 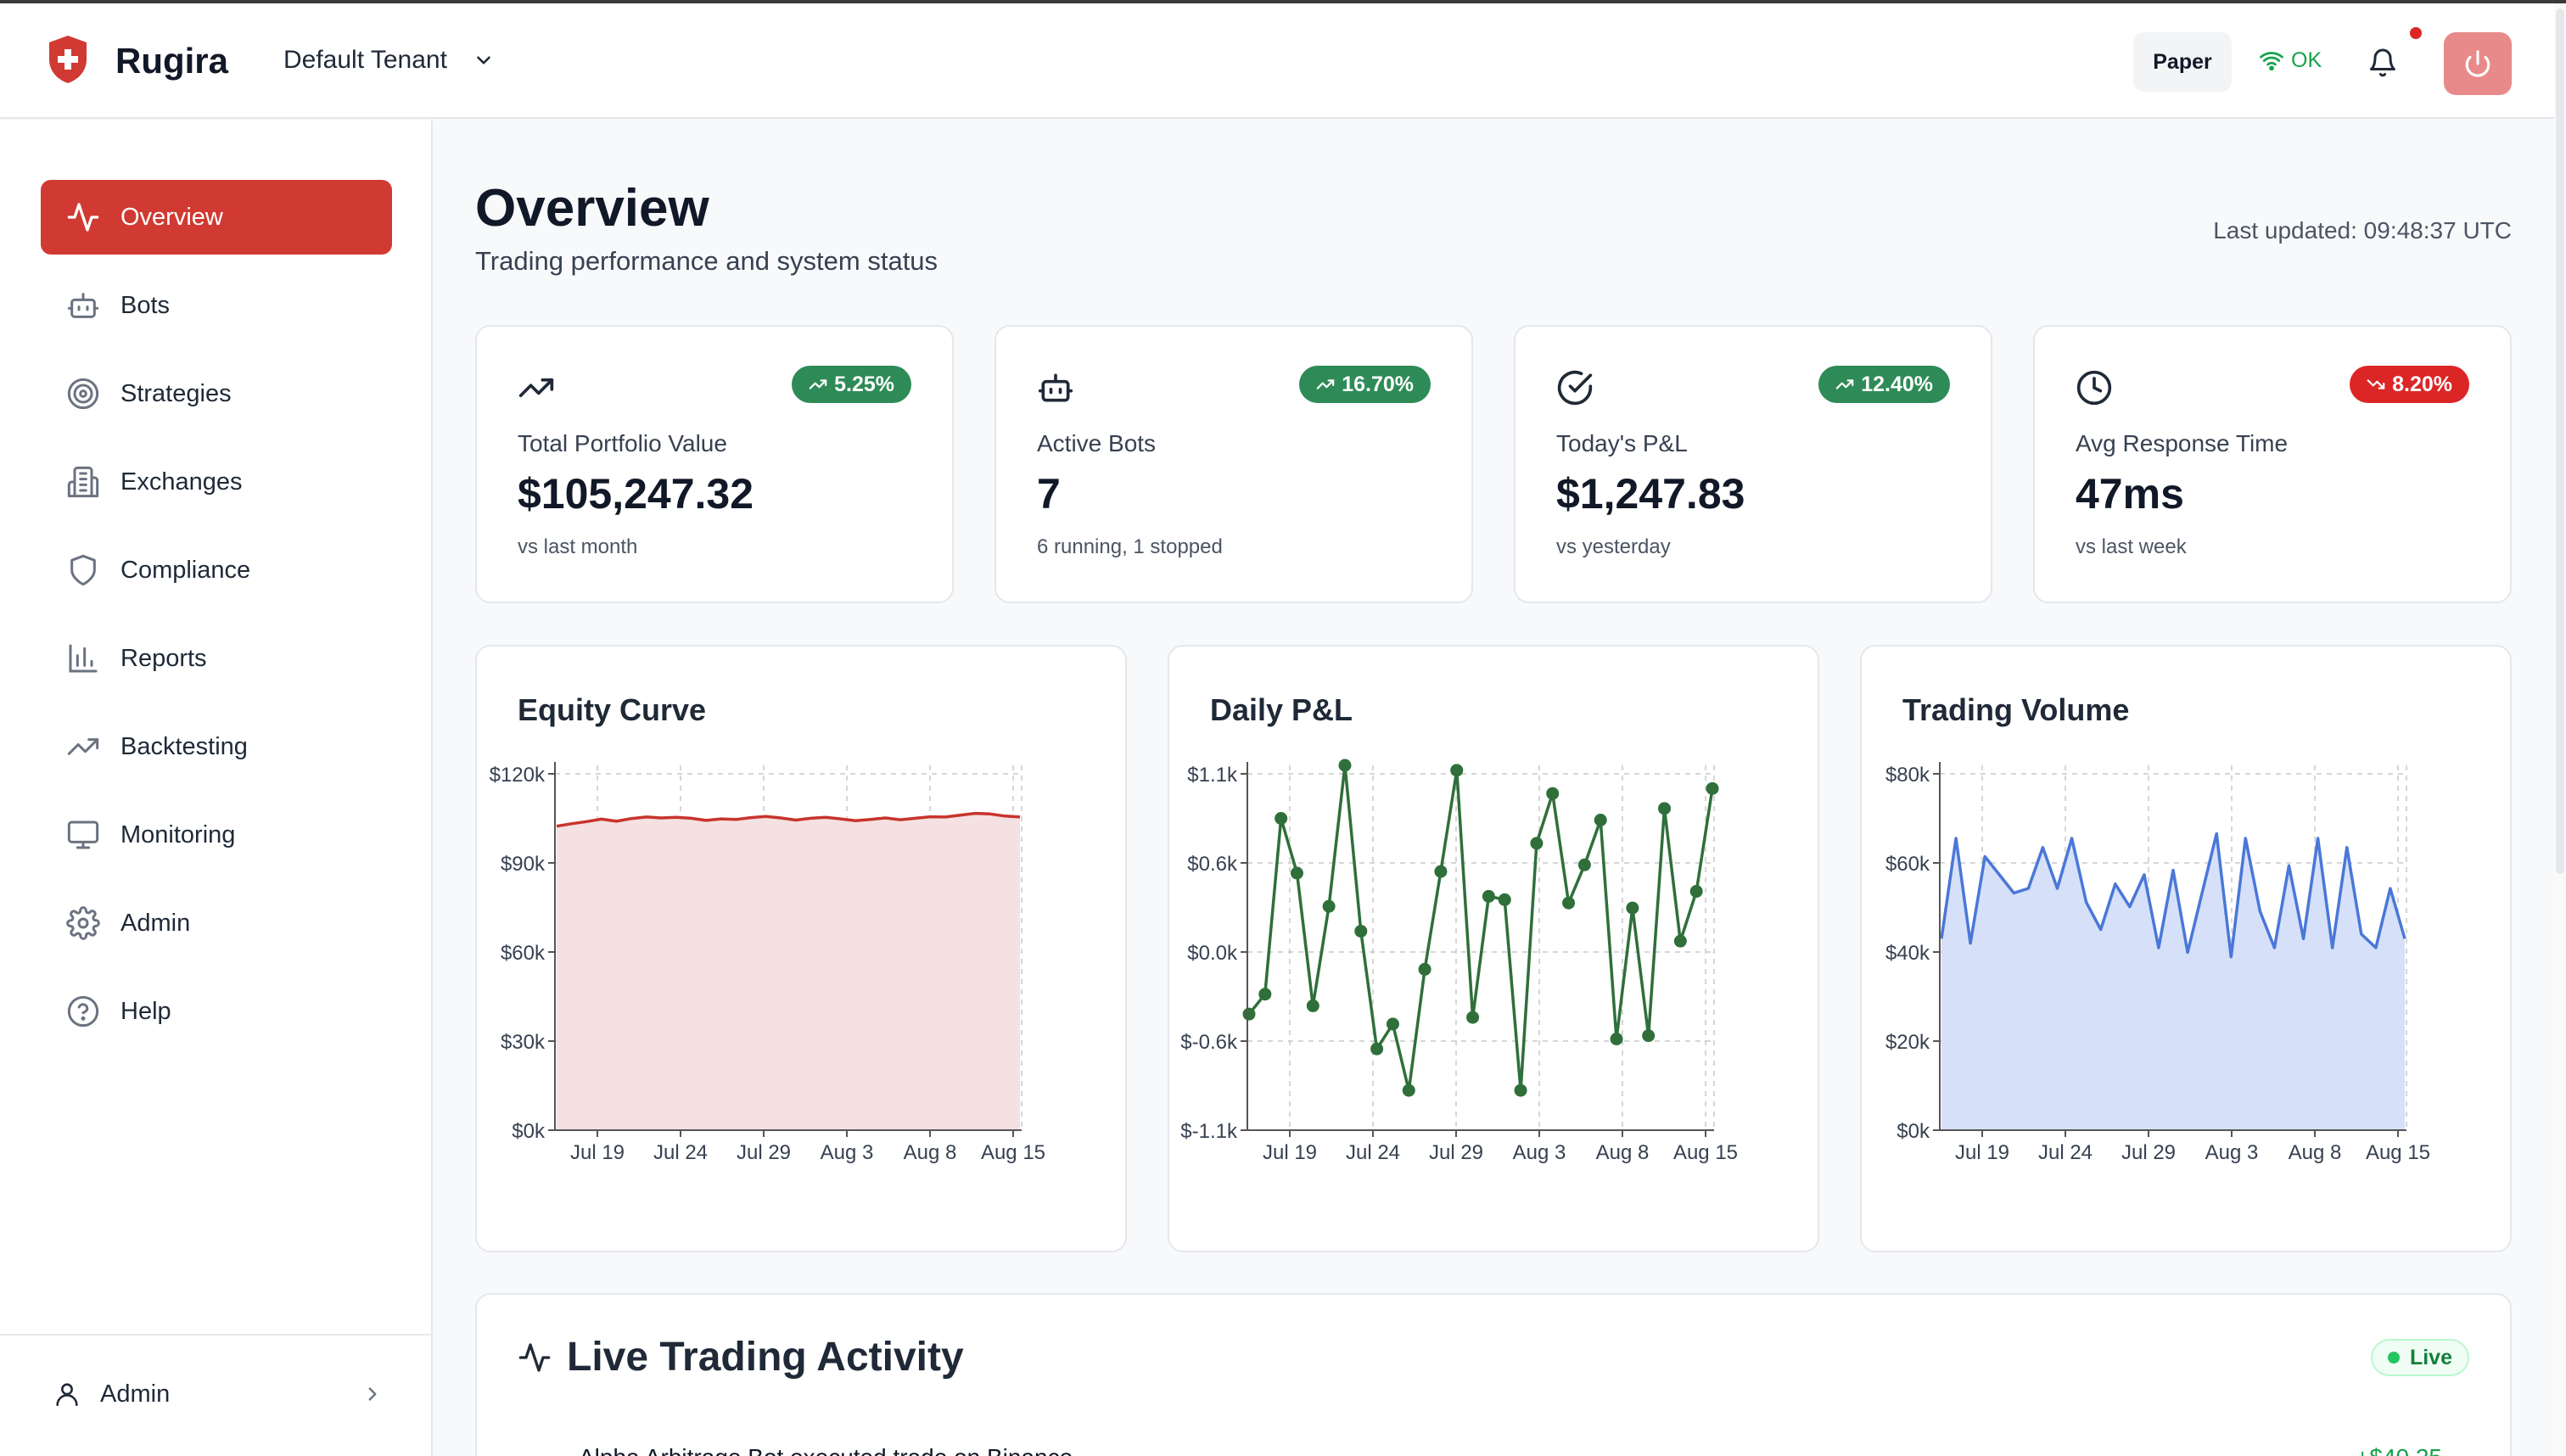 I want to click on y-tick-label: $40k, so click(x=1907, y=953).